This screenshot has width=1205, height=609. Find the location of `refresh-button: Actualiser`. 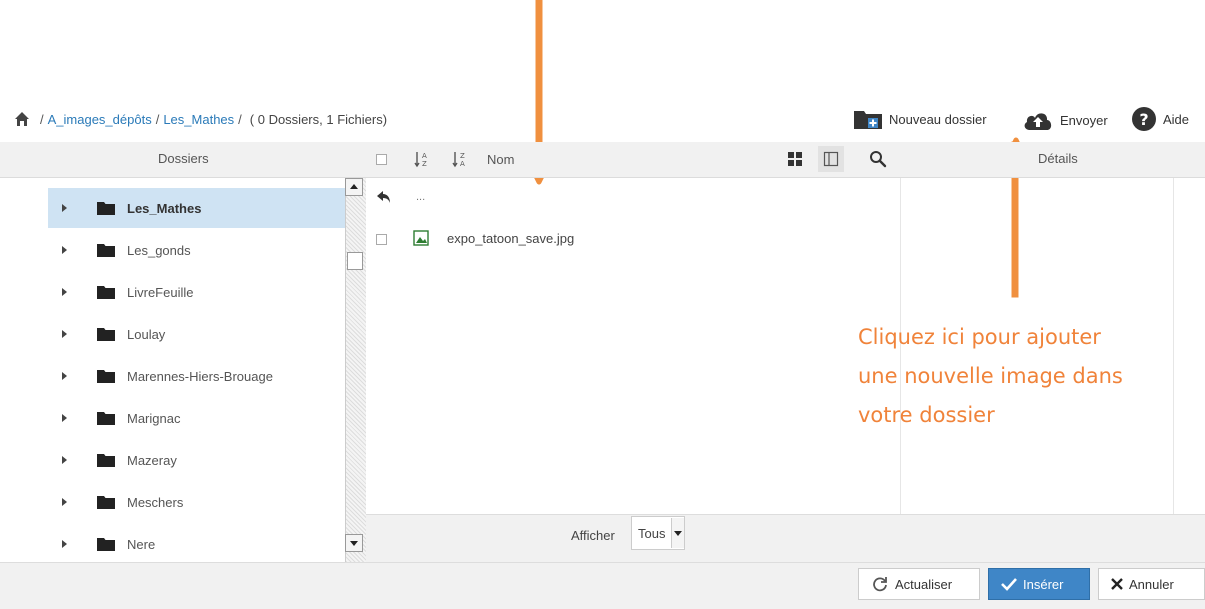

refresh-button: Actualiser is located at coordinates (919, 584).